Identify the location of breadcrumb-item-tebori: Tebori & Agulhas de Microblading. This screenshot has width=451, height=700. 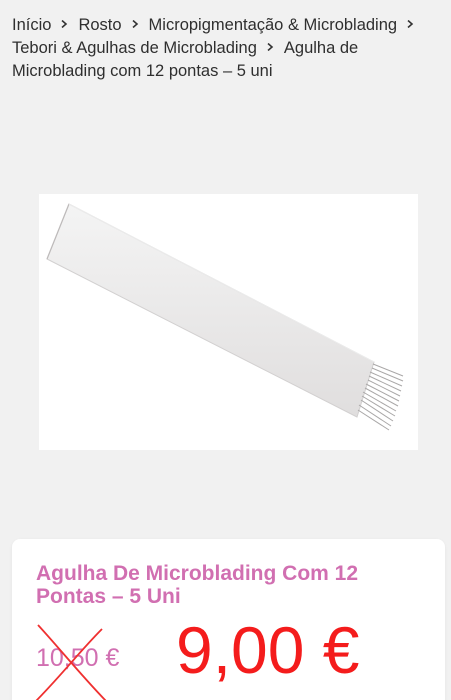
(134, 48).